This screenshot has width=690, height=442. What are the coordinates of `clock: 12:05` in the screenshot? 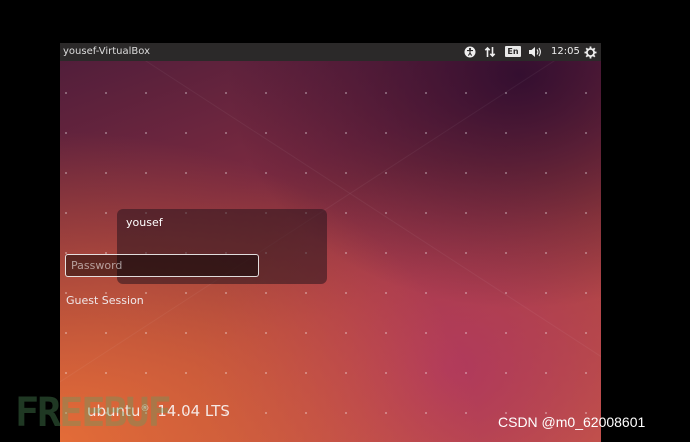 It's located at (565, 51).